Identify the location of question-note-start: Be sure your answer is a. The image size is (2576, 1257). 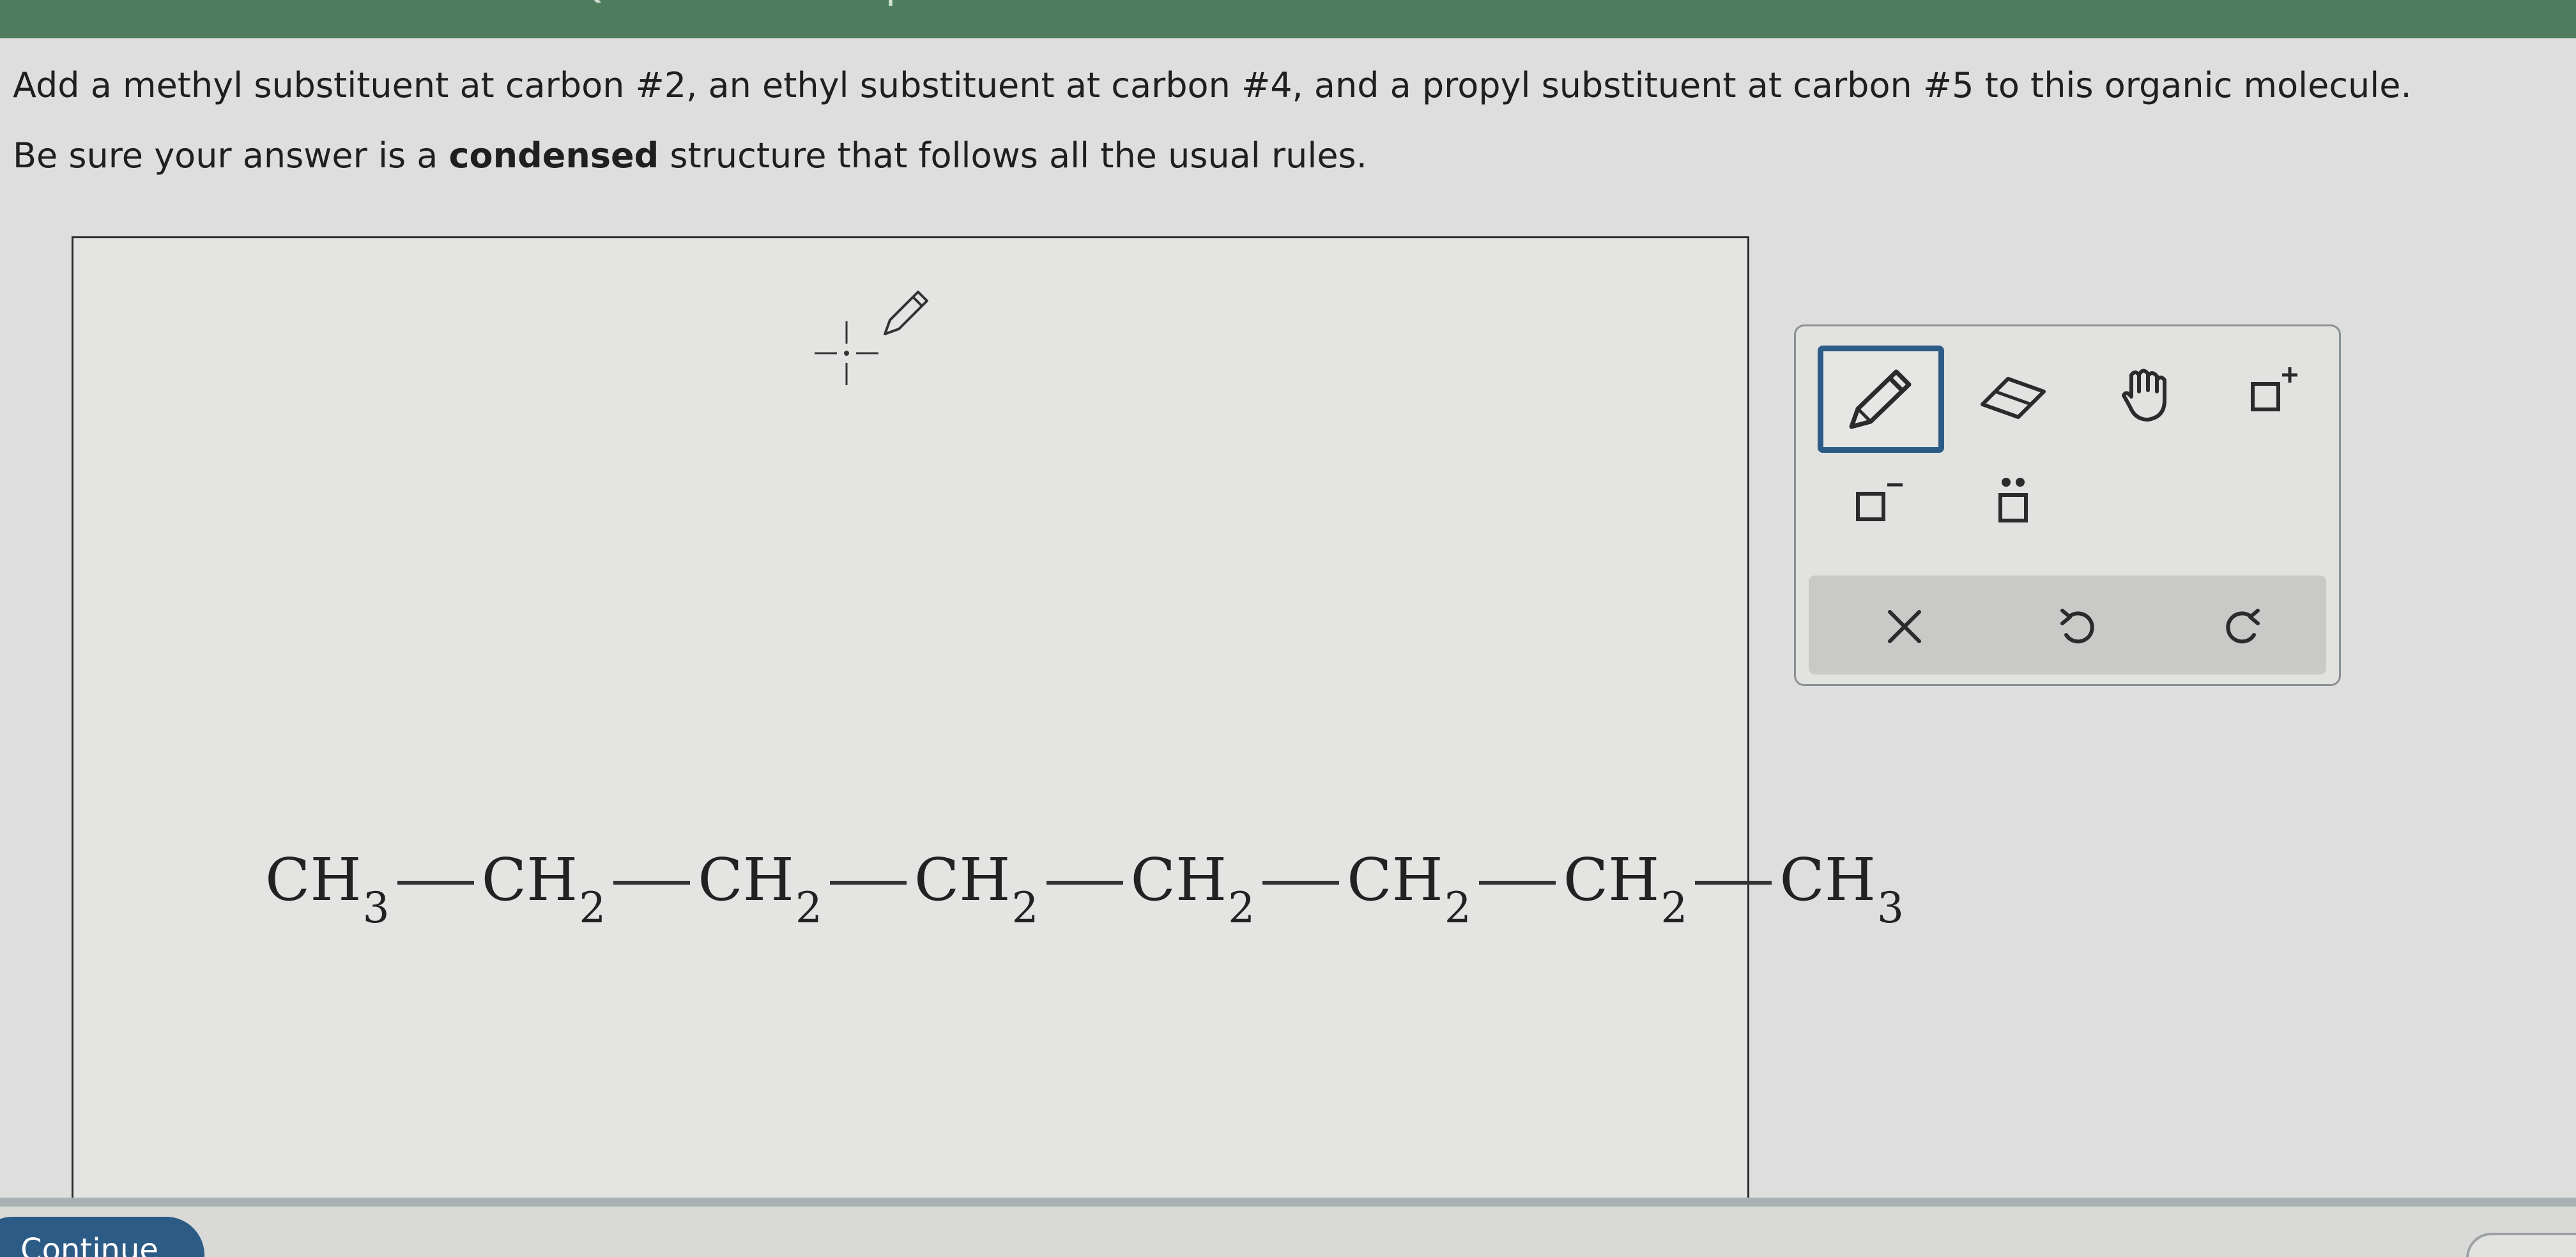
(231, 155).